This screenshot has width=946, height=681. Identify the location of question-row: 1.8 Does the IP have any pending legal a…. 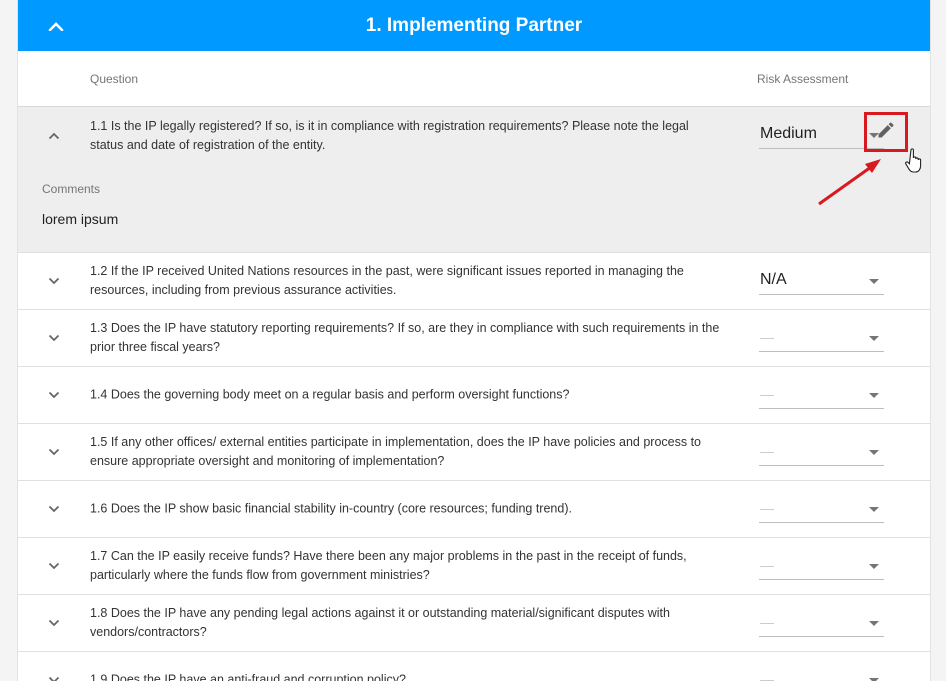
(474, 623).